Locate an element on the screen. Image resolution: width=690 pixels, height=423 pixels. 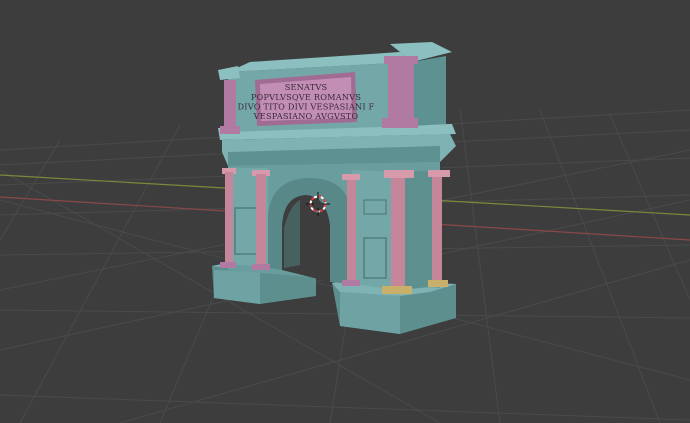
inscription-line-2: POPVLVSQVE ROMANVS is located at coordinates (306, 97).